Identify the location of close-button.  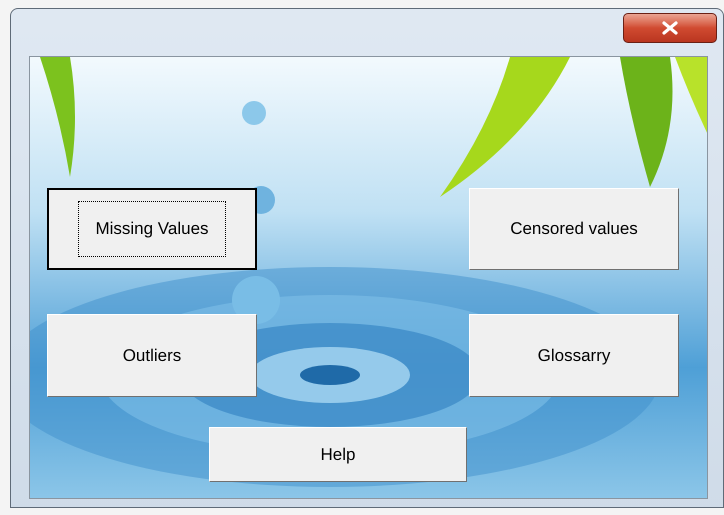
(670, 28).